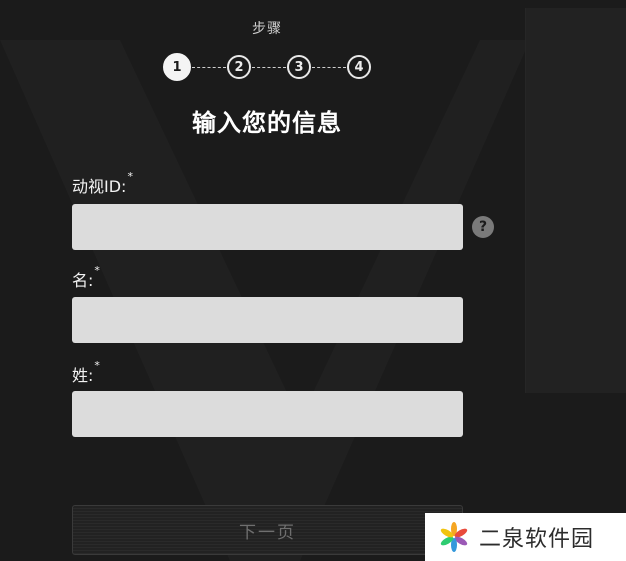 The image size is (626, 561). Describe the element at coordinates (86, 372) in the screenshot. I see `last-name-label: 姓:*` at that location.